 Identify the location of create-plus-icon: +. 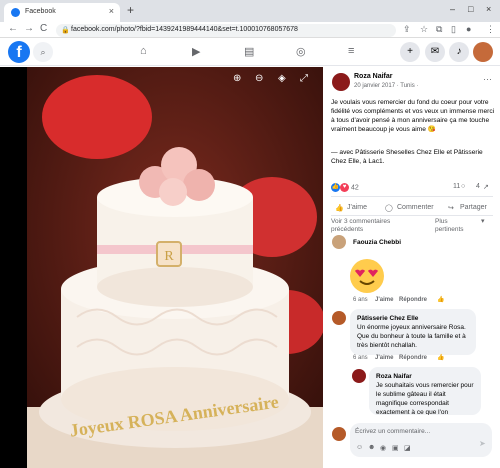
(410, 52).